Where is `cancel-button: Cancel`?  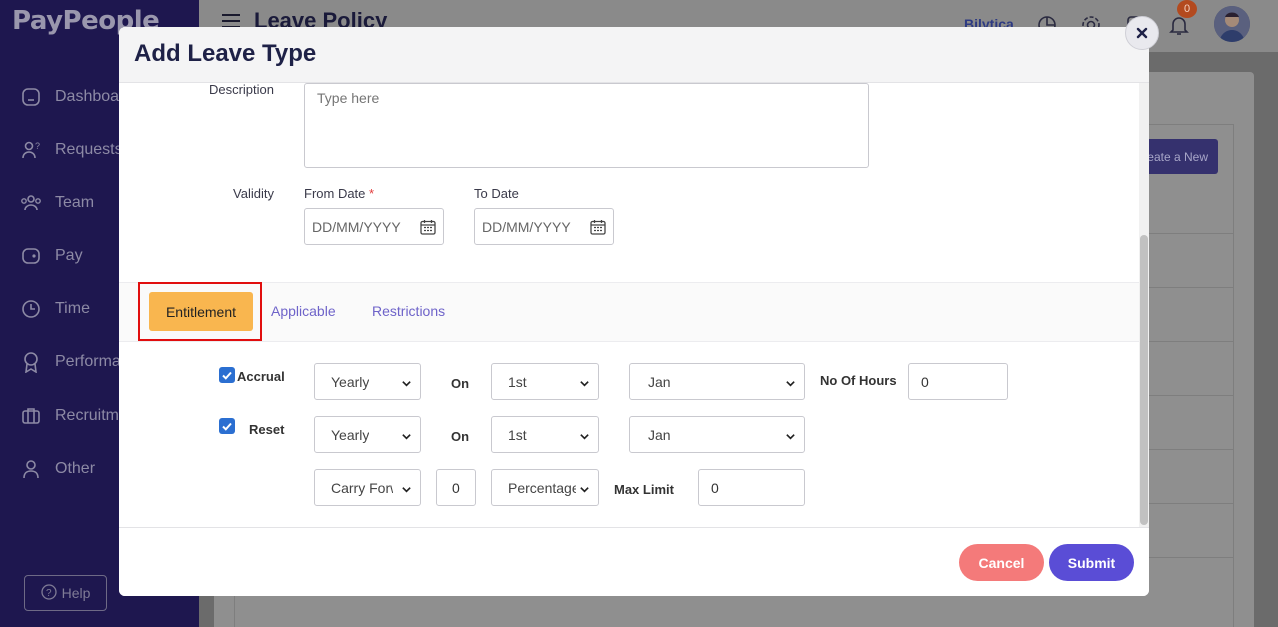 cancel-button: Cancel is located at coordinates (1001, 562).